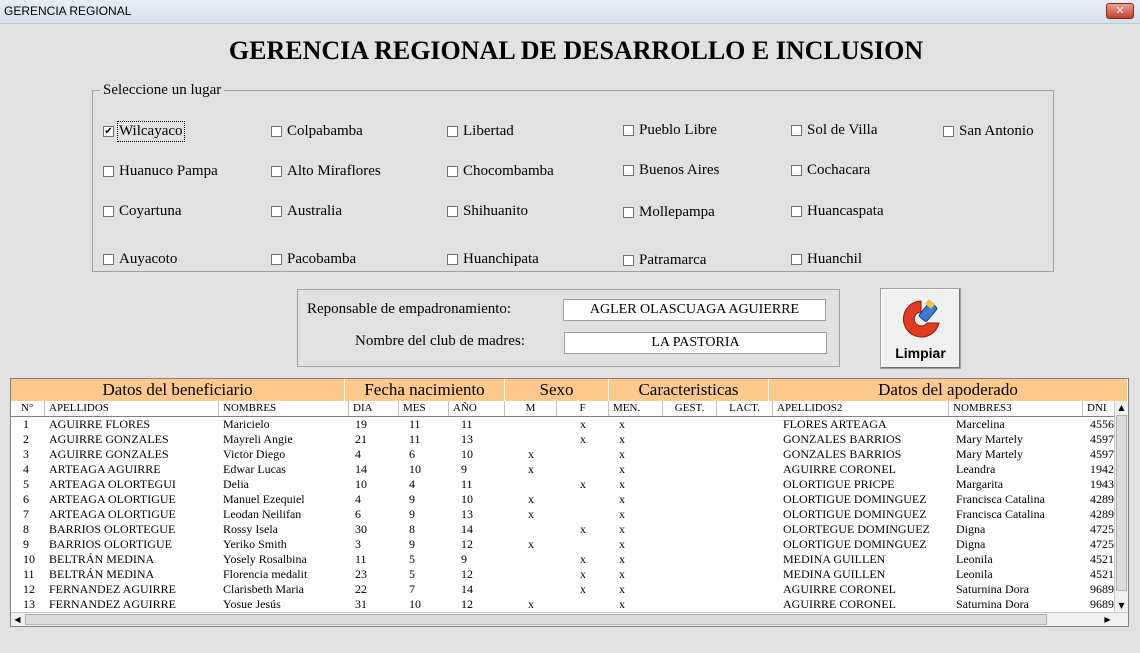 The width and height of the screenshot is (1140, 653). Describe the element at coordinates (830, 170) in the screenshot. I see `lugar-checkbox: Cochacara` at that location.